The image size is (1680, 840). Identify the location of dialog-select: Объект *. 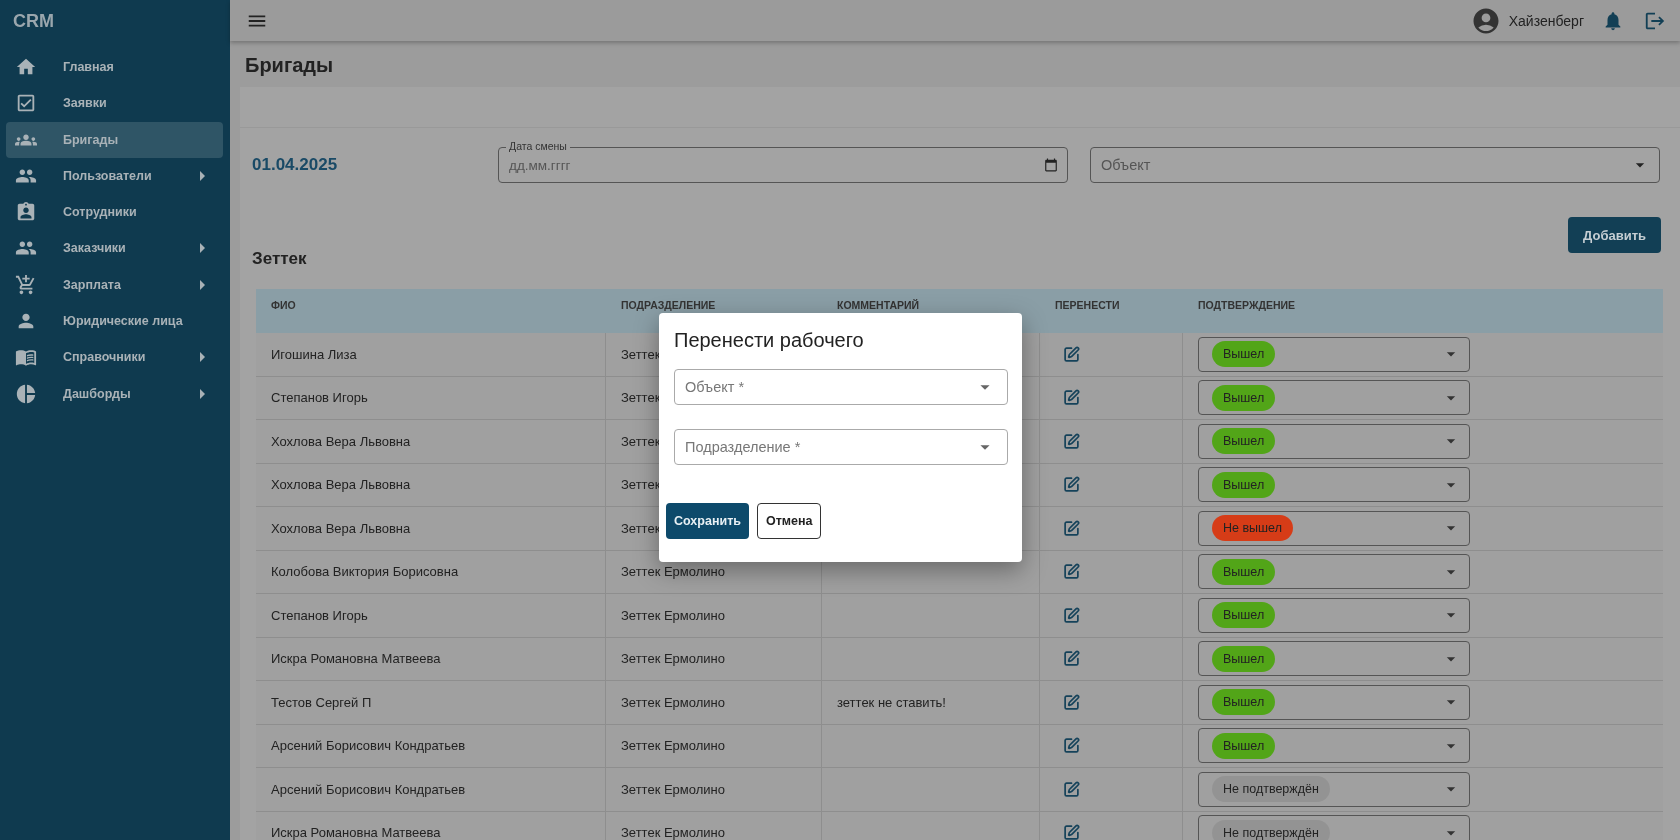
(841, 387).